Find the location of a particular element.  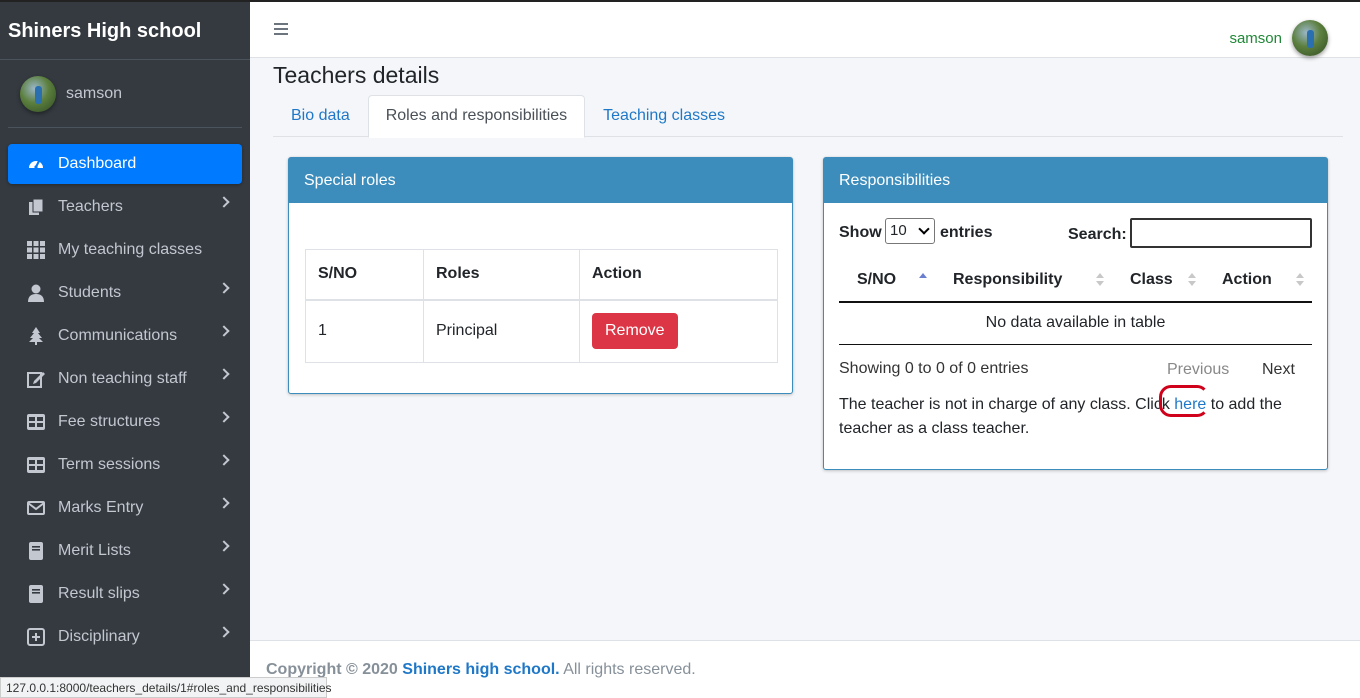

red-circle-annotation is located at coordinates (1184, 401).